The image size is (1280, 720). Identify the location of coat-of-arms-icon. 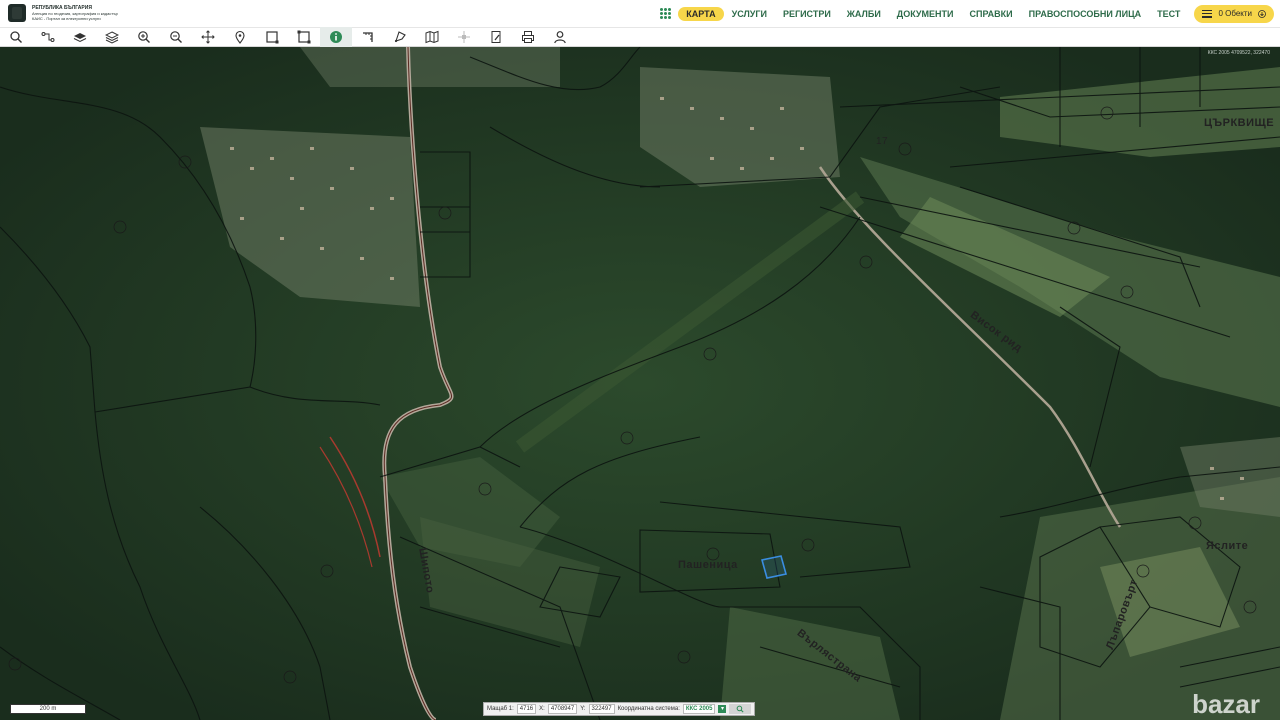
(17, 13).